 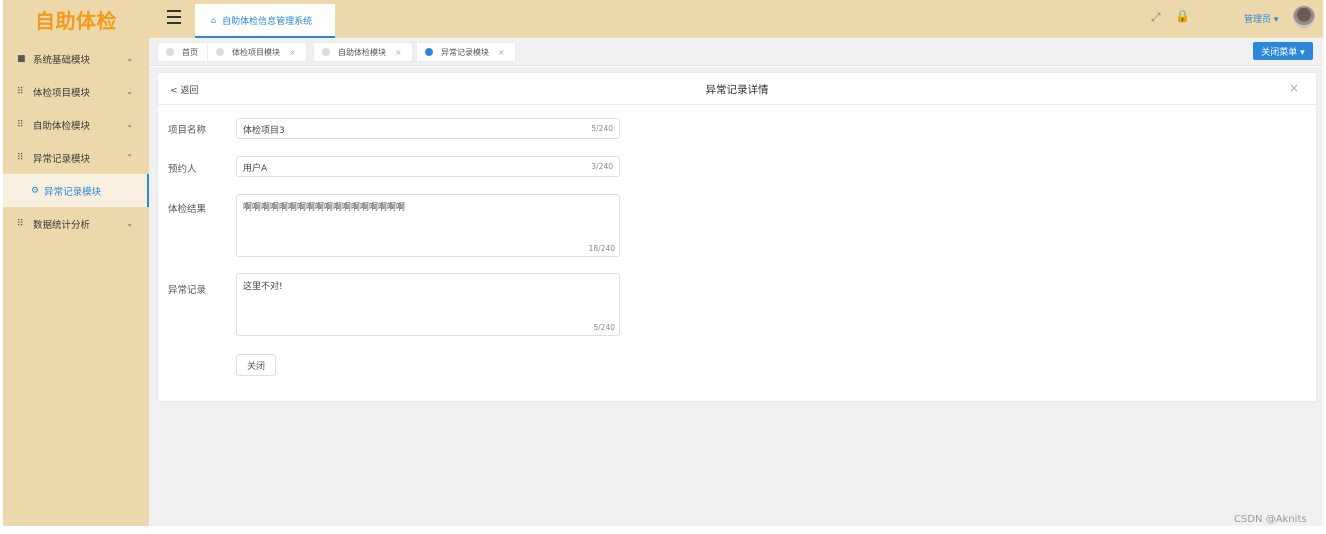 I want to click on tab-dot-active, so click(x=429, y=52).